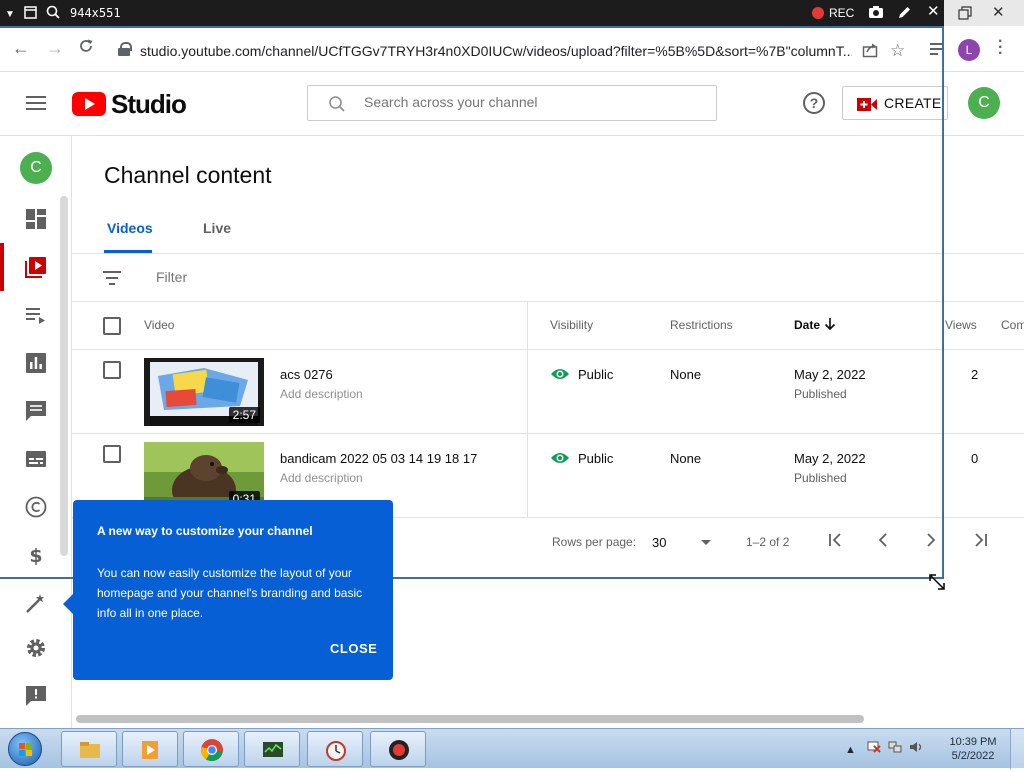  I want to click on search-box, so click(512, 103).